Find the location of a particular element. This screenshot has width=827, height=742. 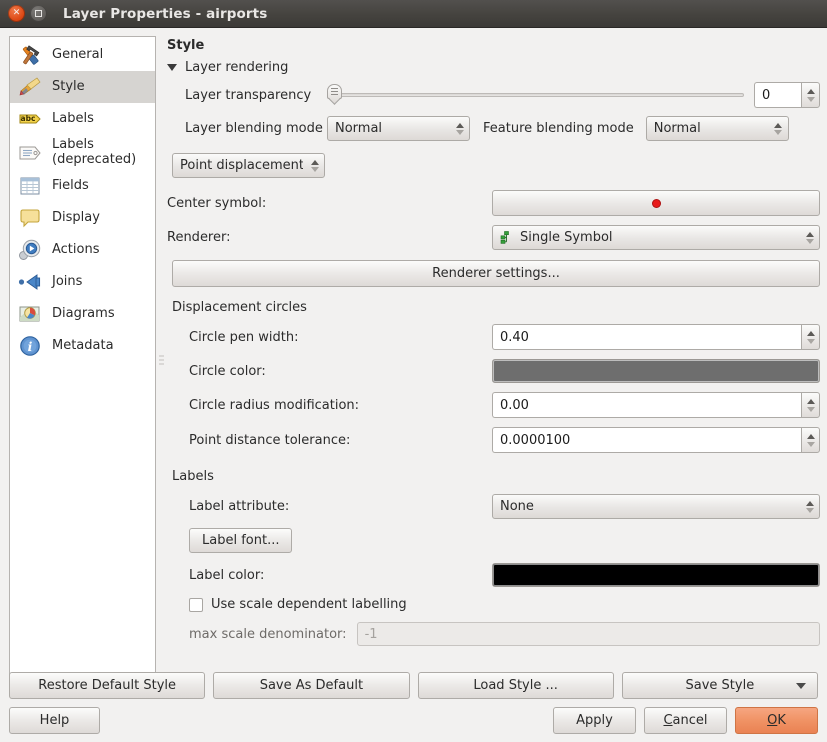

displacement-circles-group-label: Displacement circles is located at coordinates (239, 307).